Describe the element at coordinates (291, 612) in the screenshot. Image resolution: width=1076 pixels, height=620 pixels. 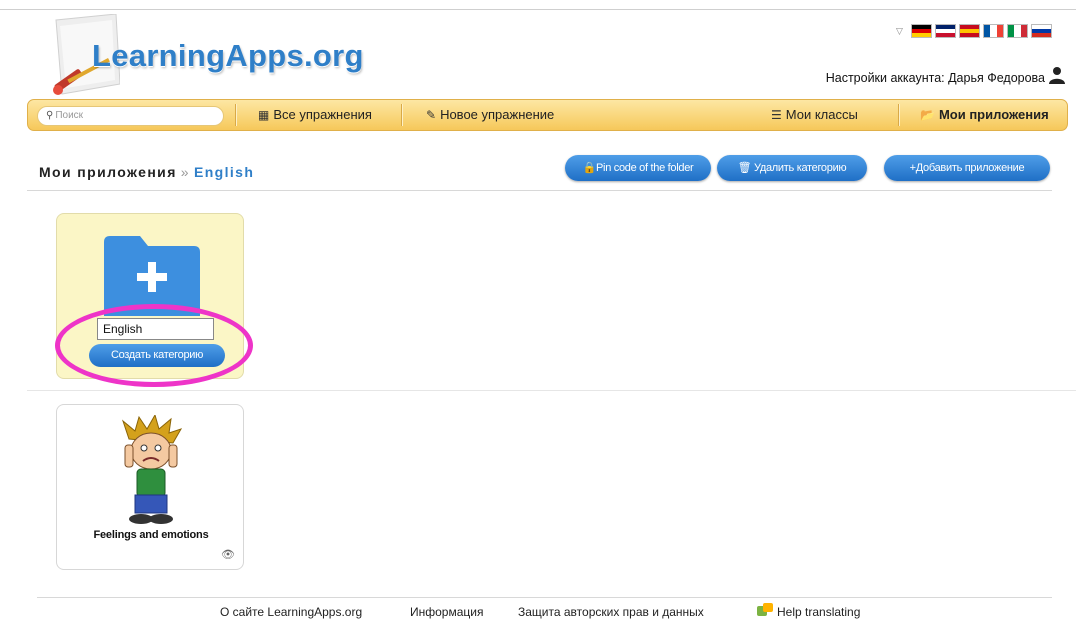
I see `footer-about-link: О сайте LearningApps.org` at that location.